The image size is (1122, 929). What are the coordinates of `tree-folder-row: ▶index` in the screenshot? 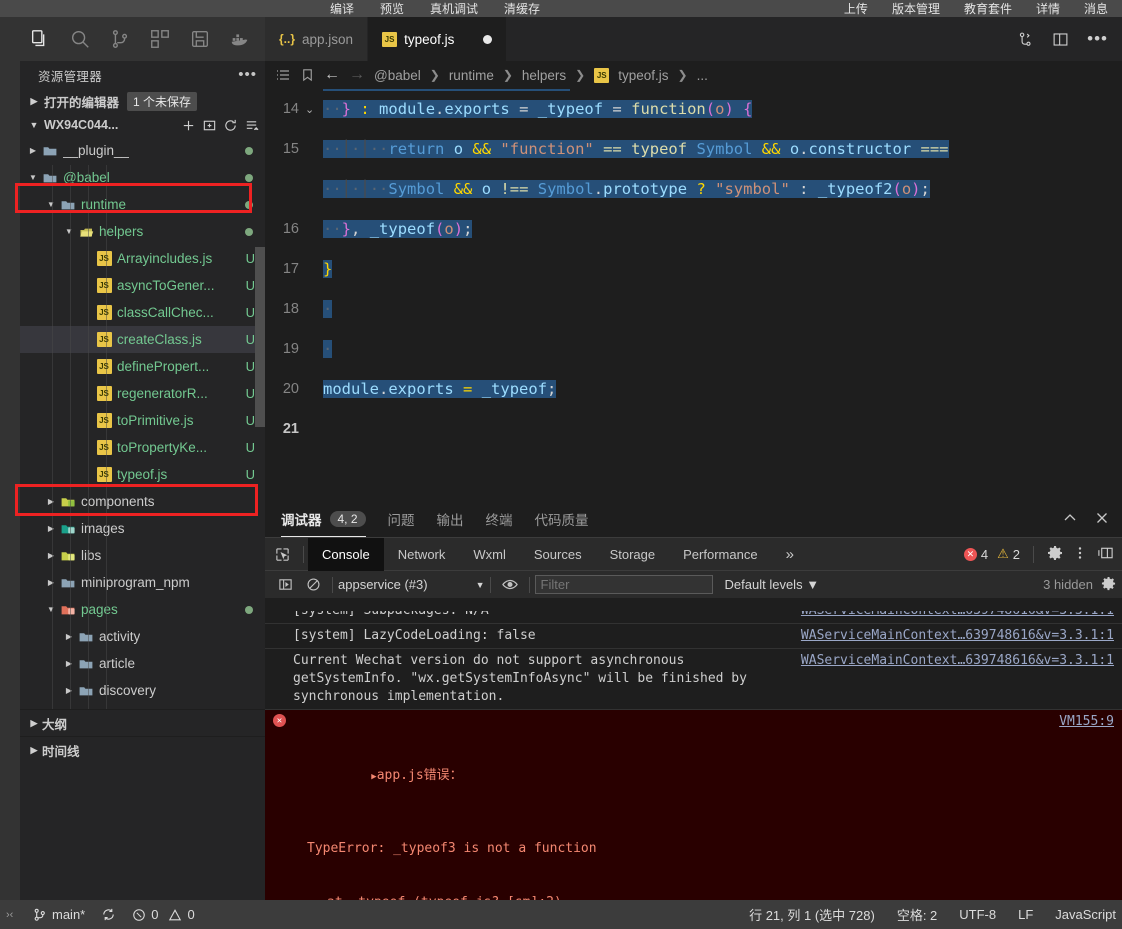 It's located at (142, 706).